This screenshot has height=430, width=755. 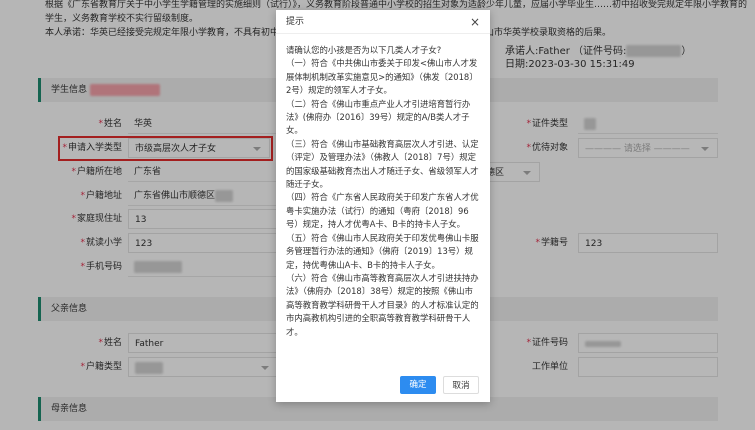 What do you see at coordinates (383, 22) in the screenshot?
I see `dialog-header: 提示` at bounding box center [383, 22].